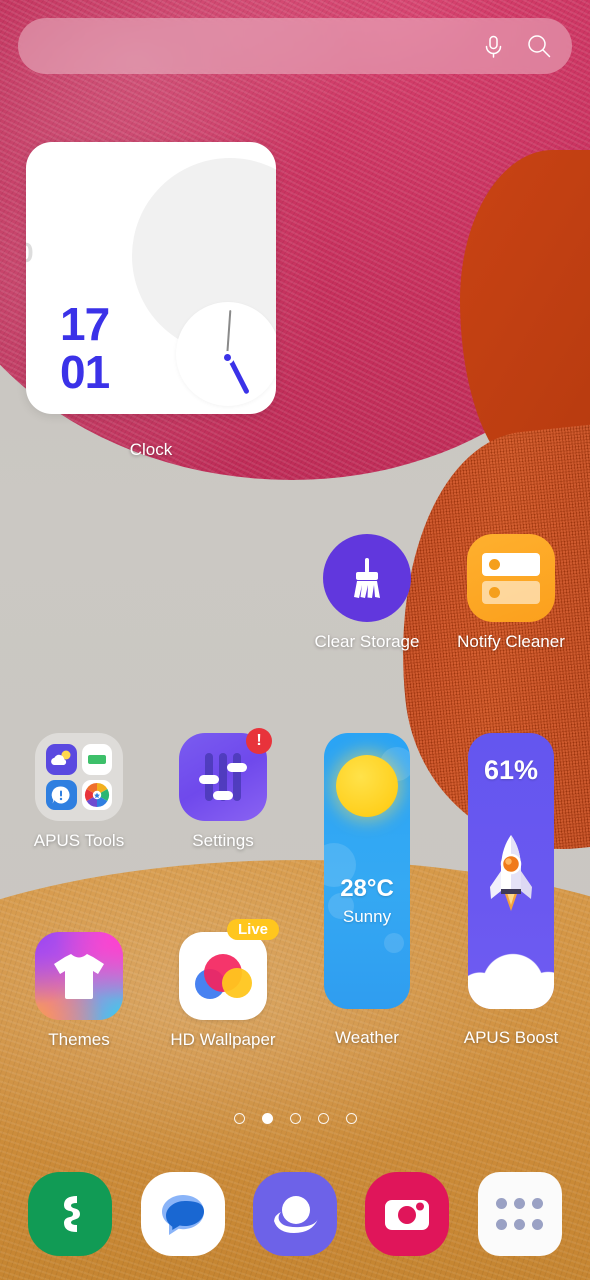  I want to click on notification-cards-icon, so click(511, 578).